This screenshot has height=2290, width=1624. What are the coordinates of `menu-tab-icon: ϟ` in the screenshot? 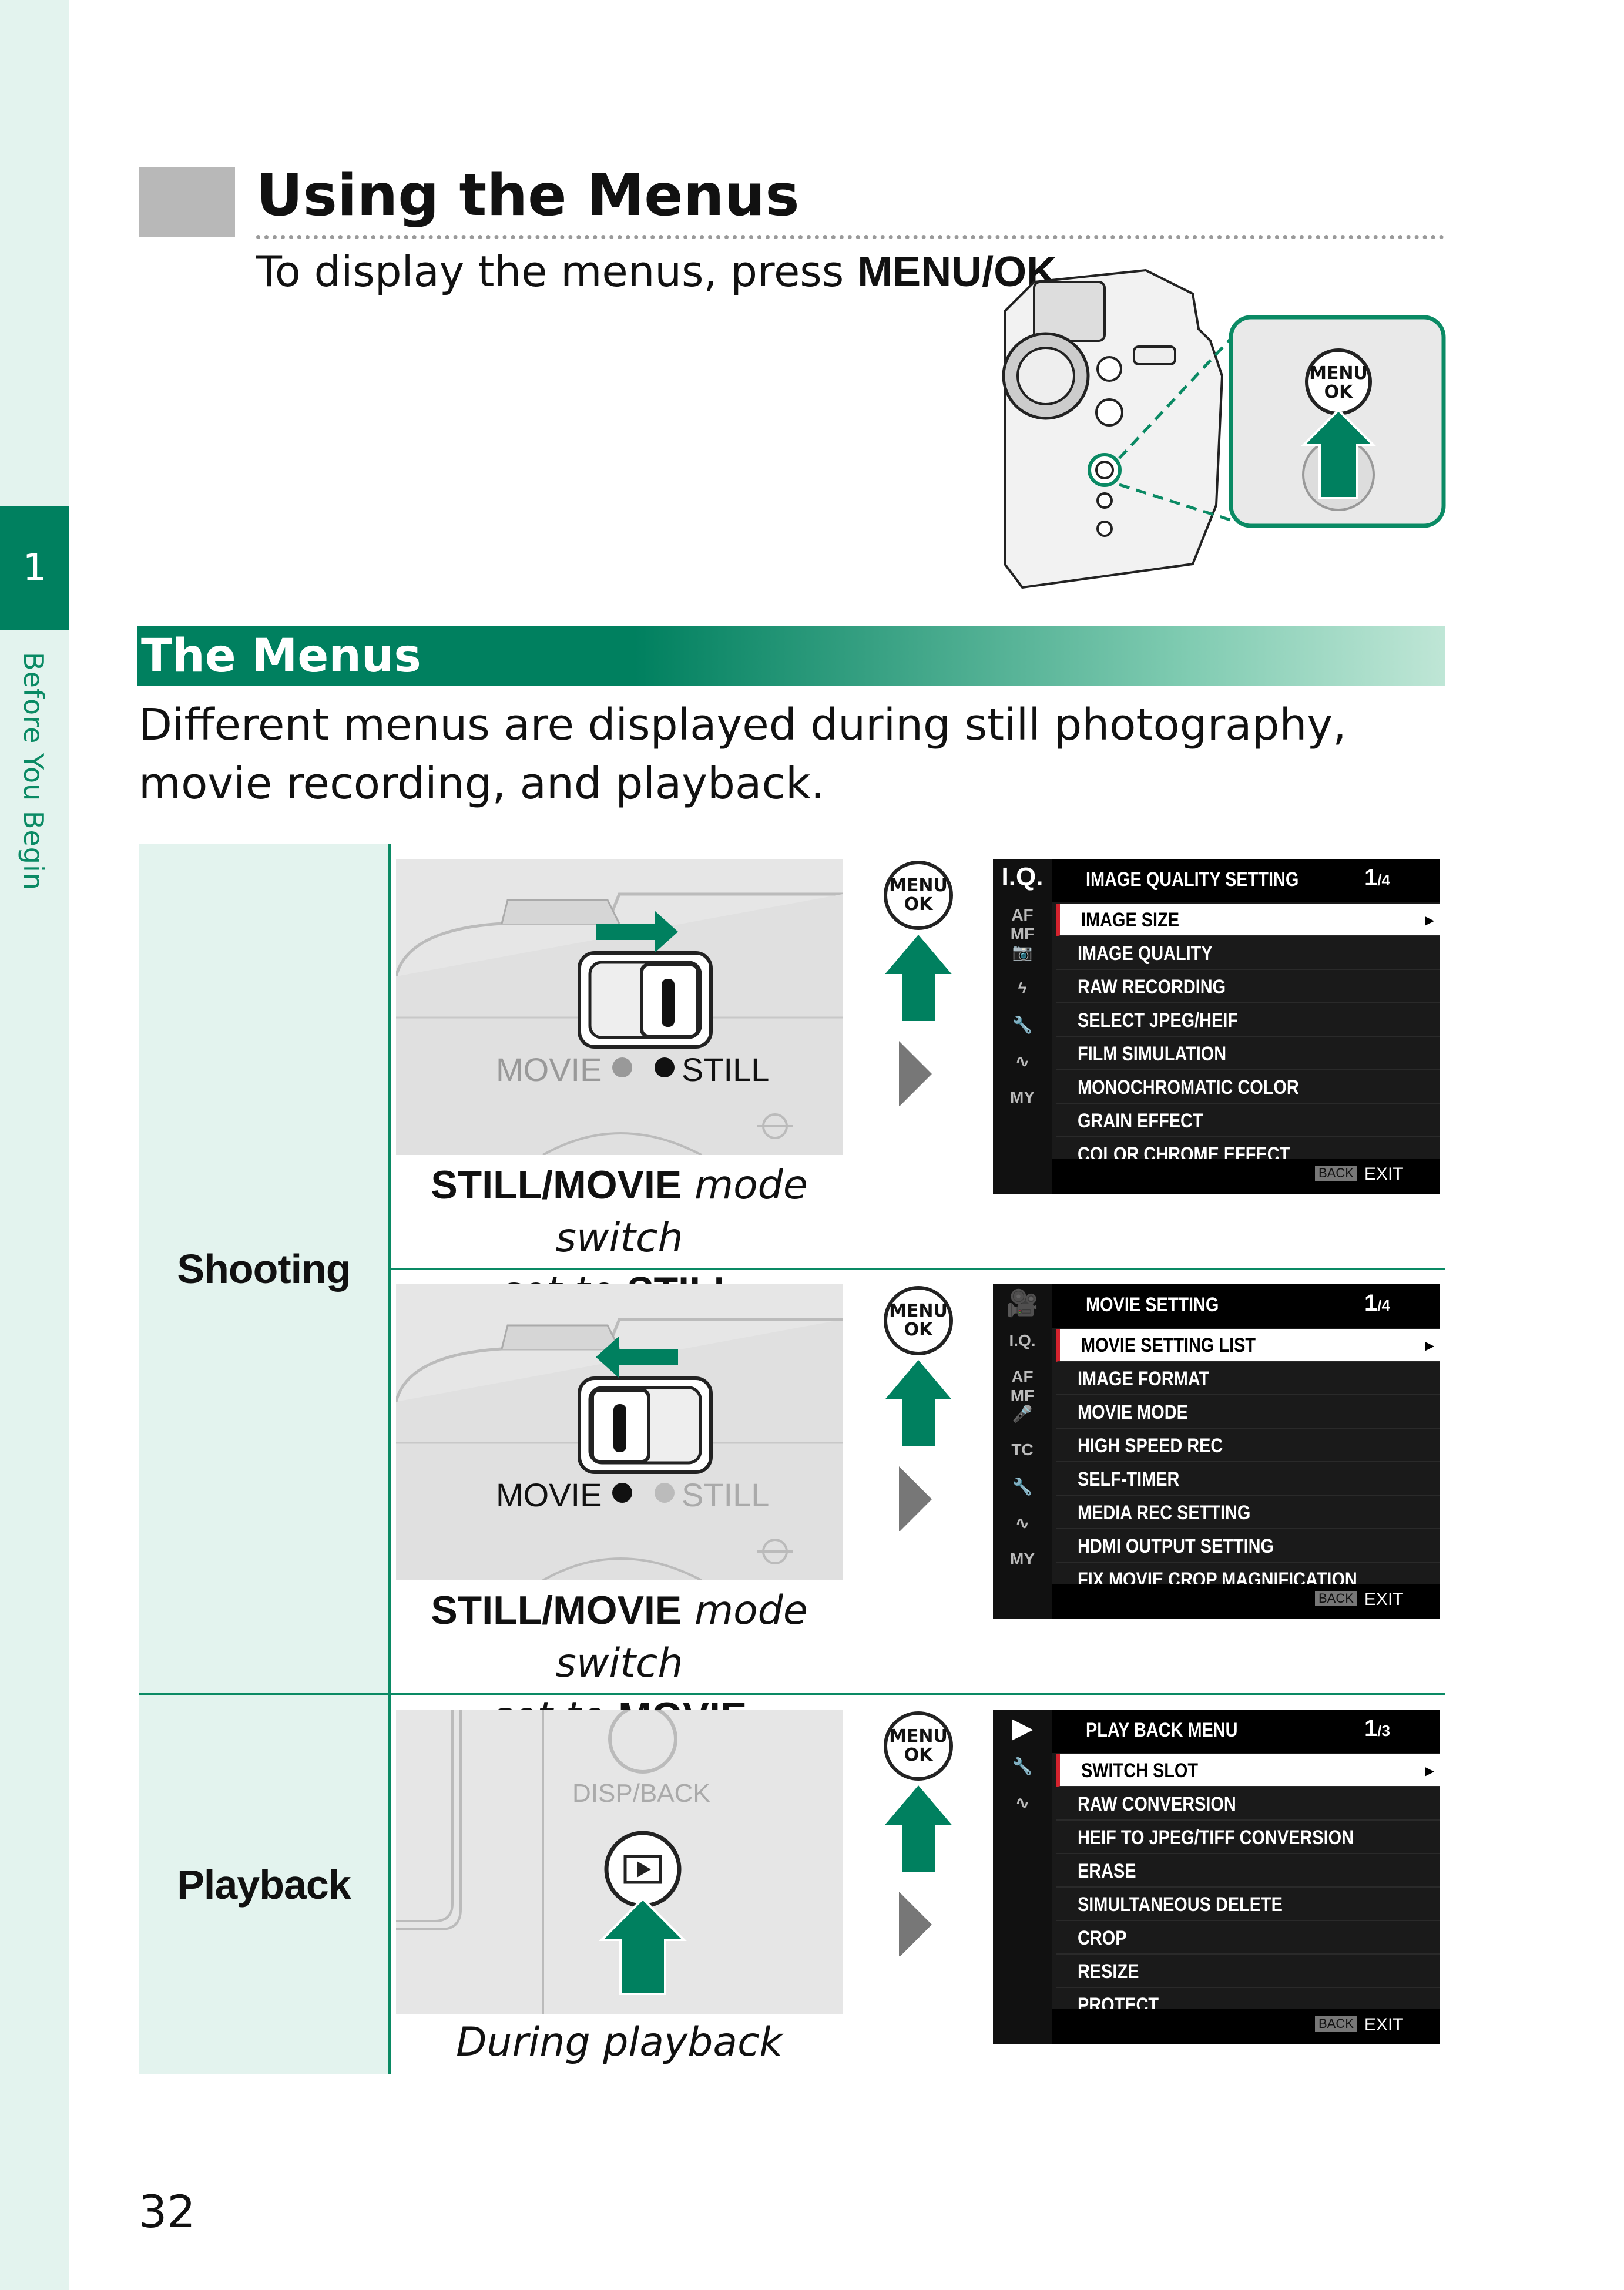 It's located at (1022, 988).